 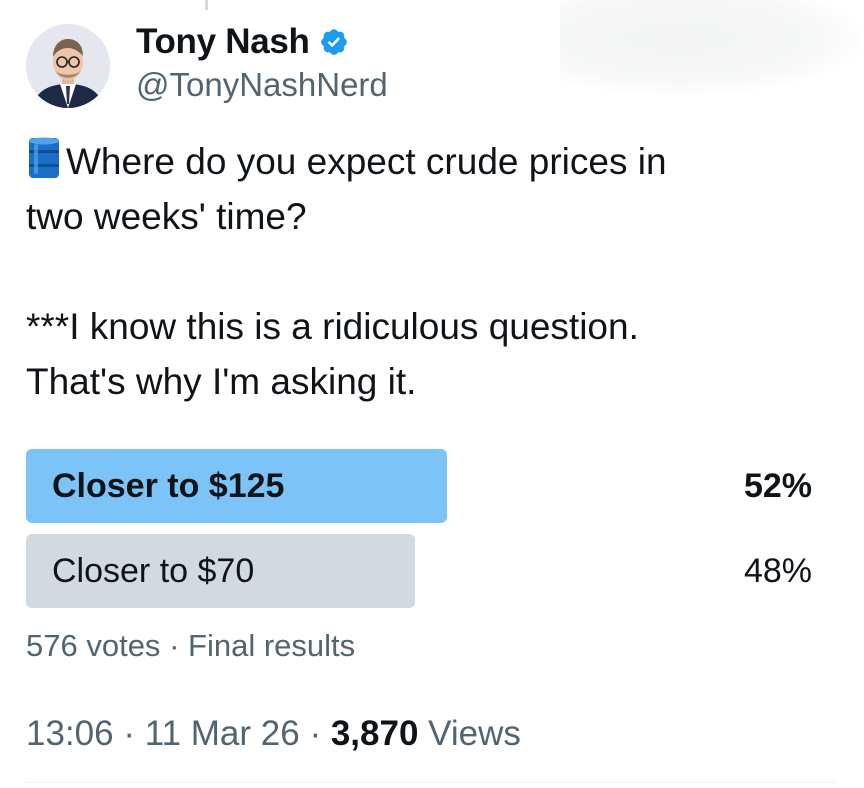 What do you see at coordinates (777, 571) in the screenshot?
I see `poll-option-percent: 48%` at bounding box center [777, 571].